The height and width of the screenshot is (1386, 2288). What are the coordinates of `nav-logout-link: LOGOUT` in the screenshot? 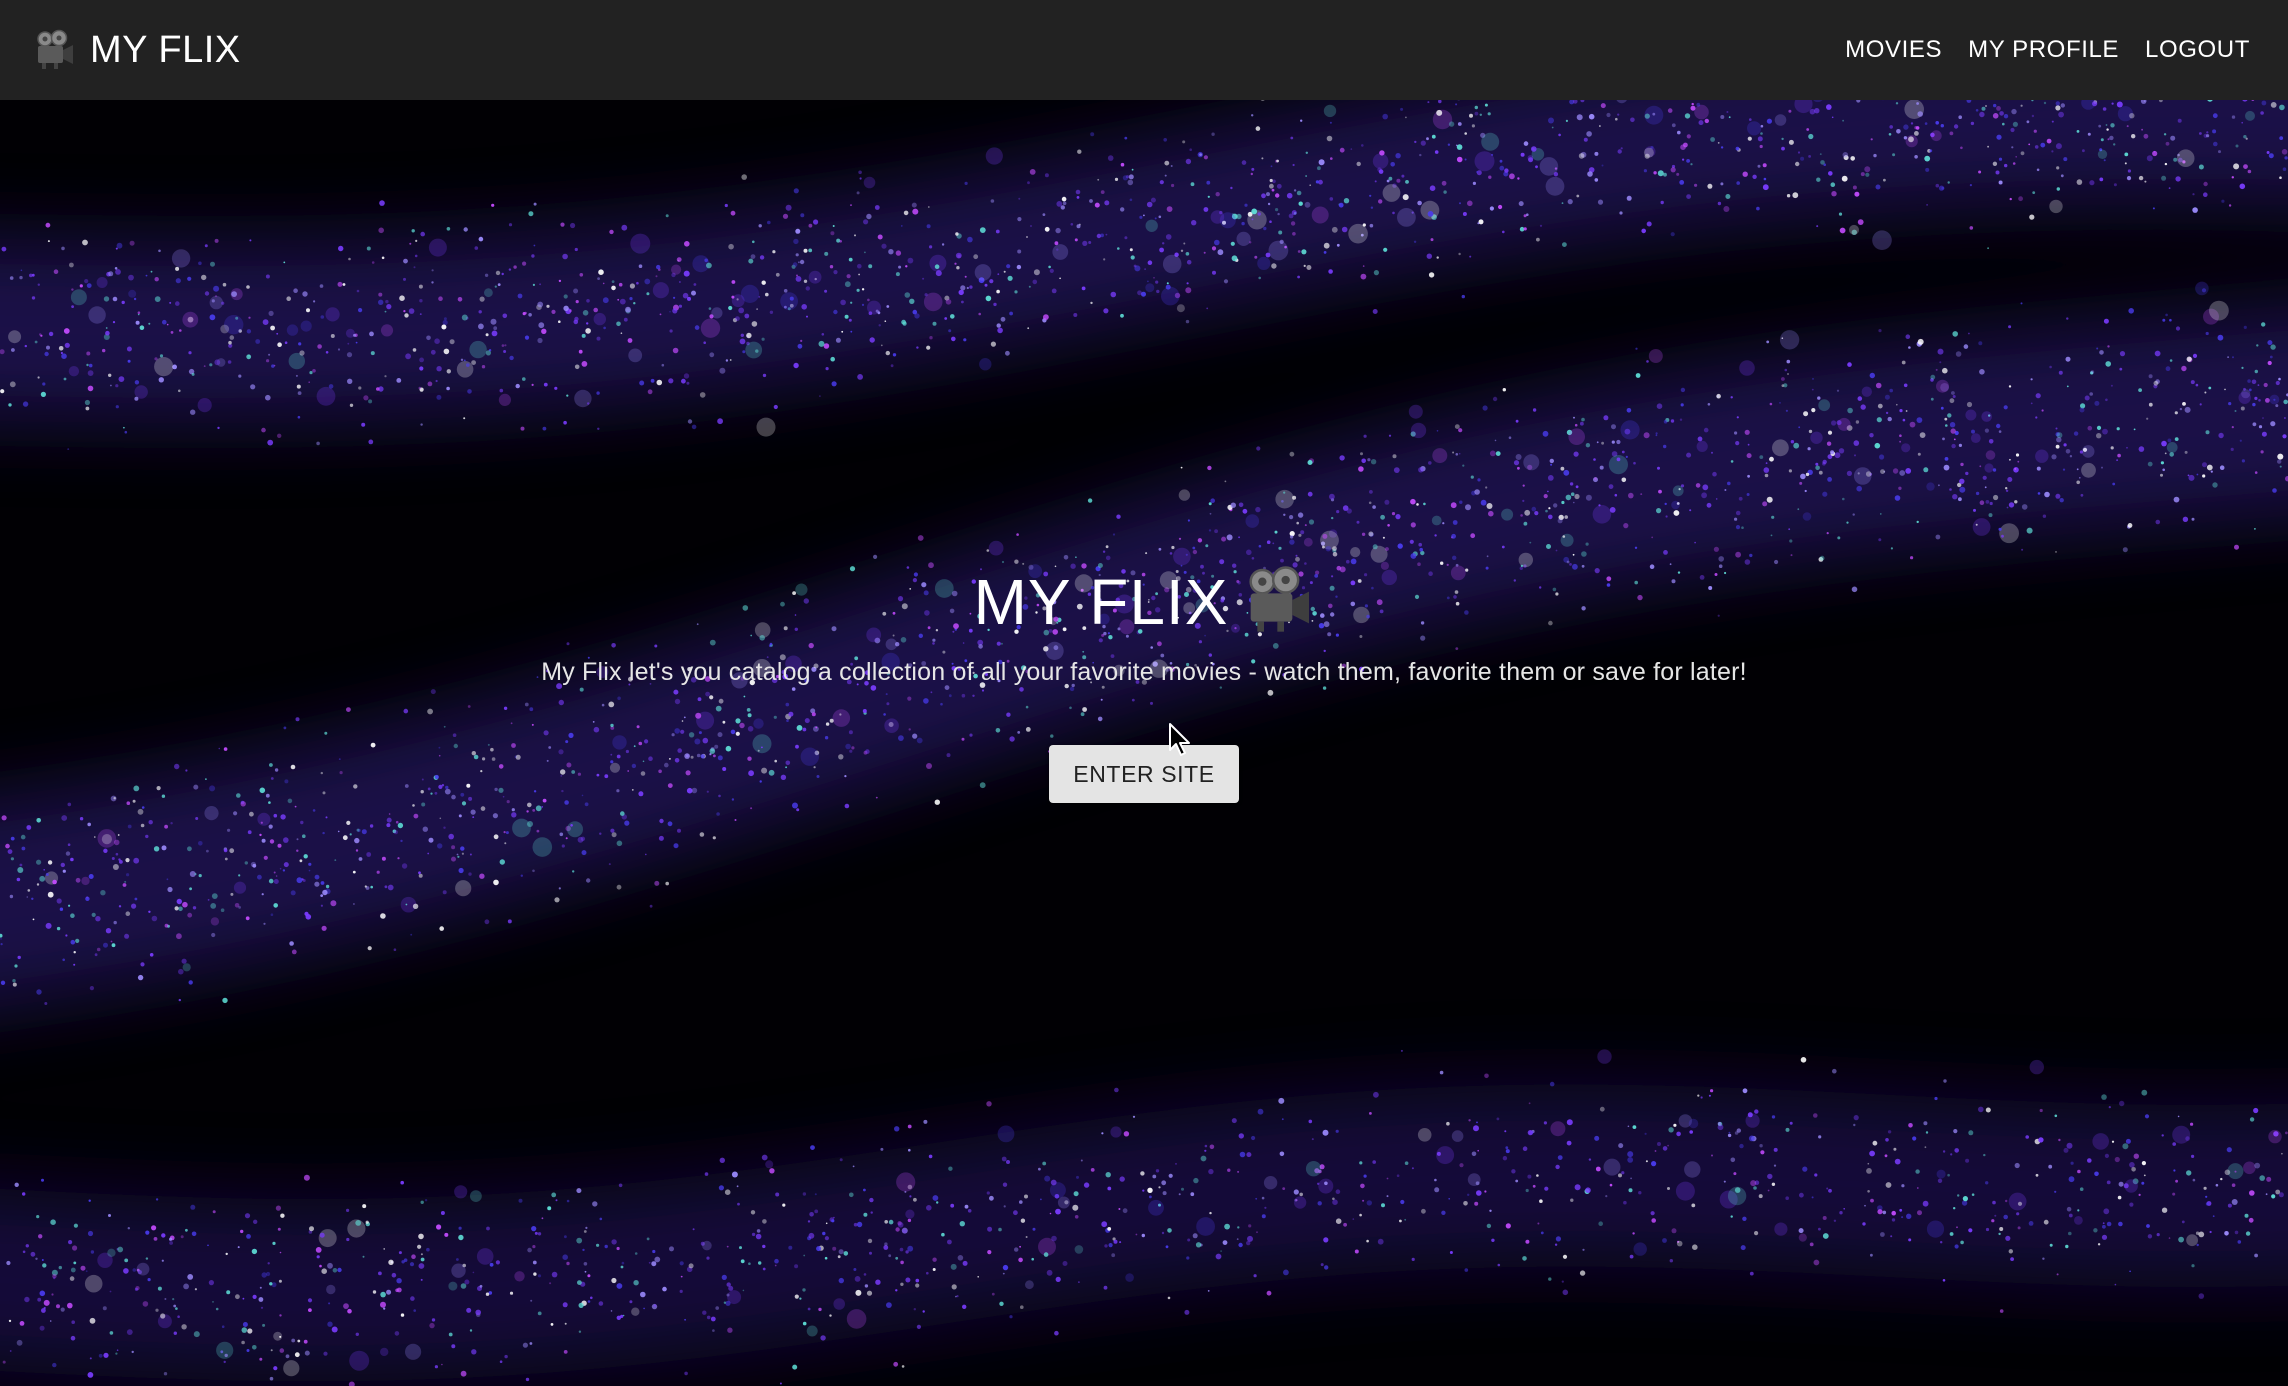 It's located at (2197, 50).